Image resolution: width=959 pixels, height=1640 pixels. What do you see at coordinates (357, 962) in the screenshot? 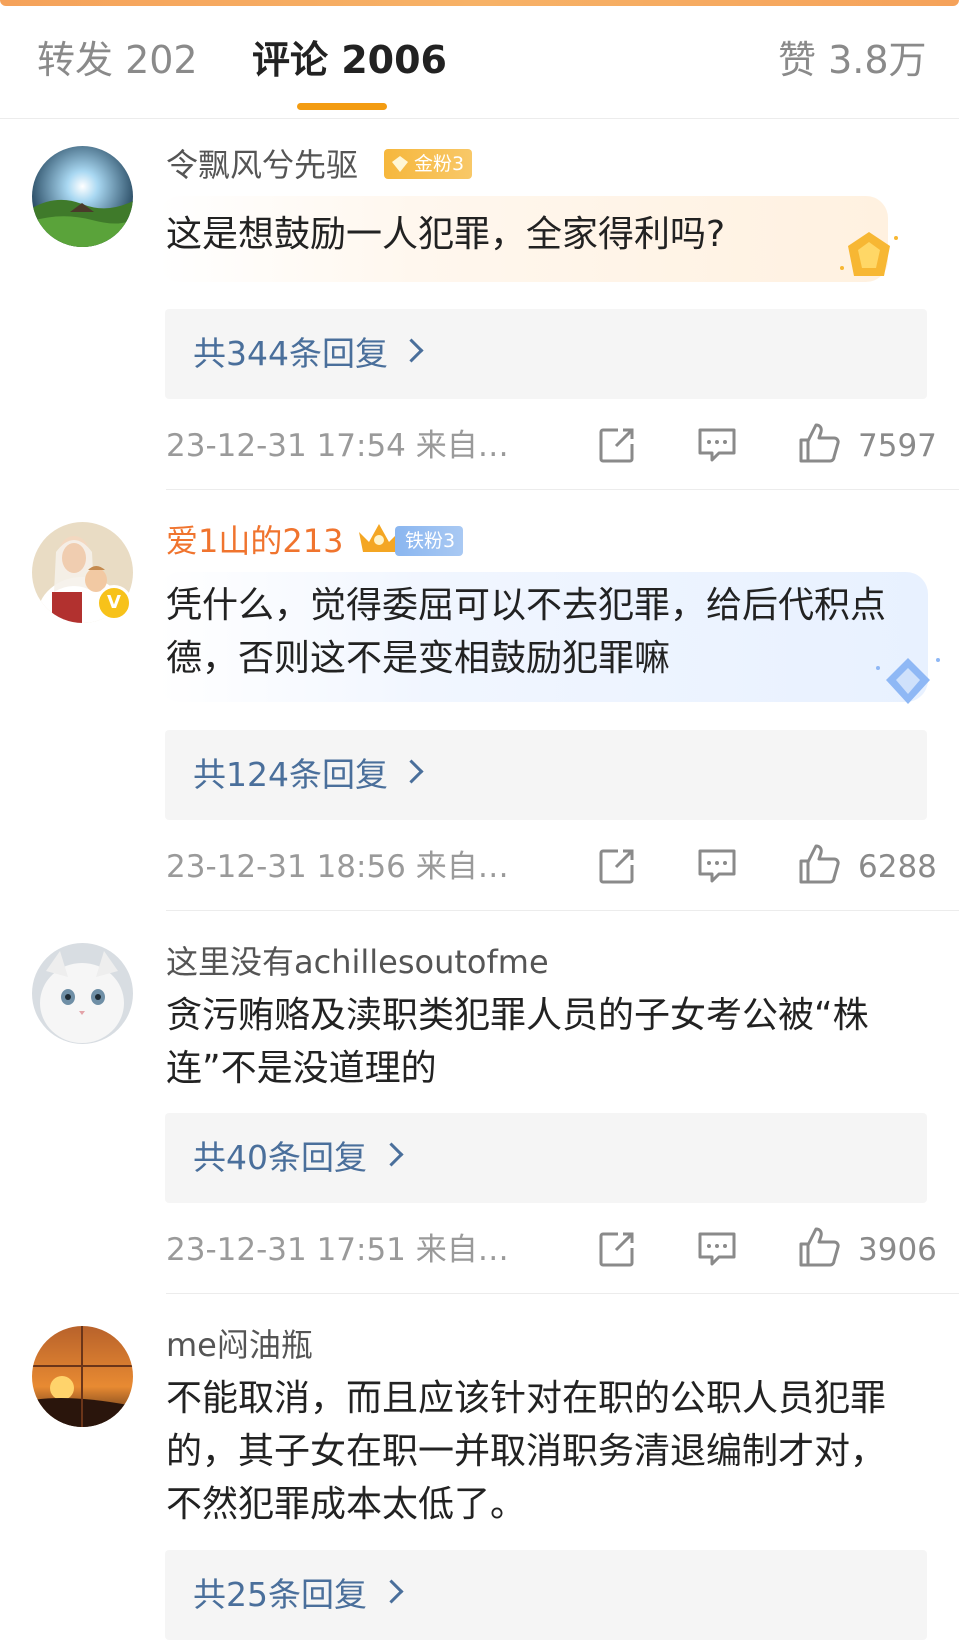
I see `username: 这里没有achillesoutofme` at bounding box center [357, 962].